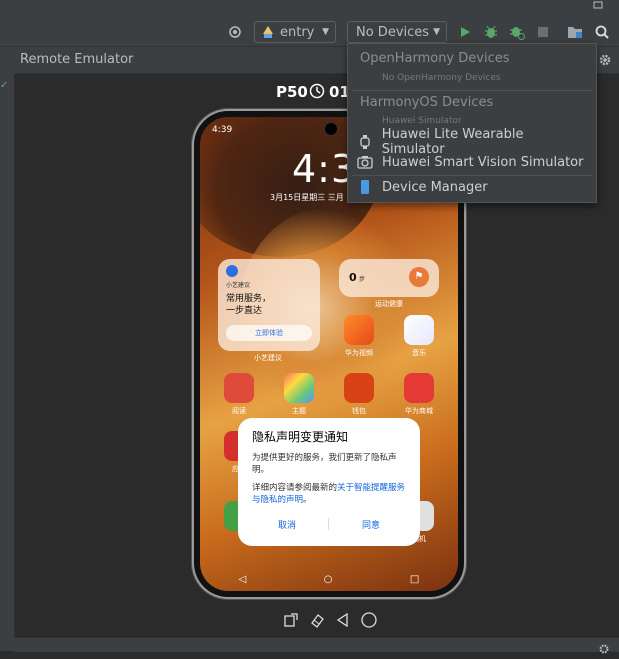 The height and width of the screenshot is (659, 619). Describe the element at coordinates (359, 330) in the screenshot. I see `app-huawei-video-icon` at that location.